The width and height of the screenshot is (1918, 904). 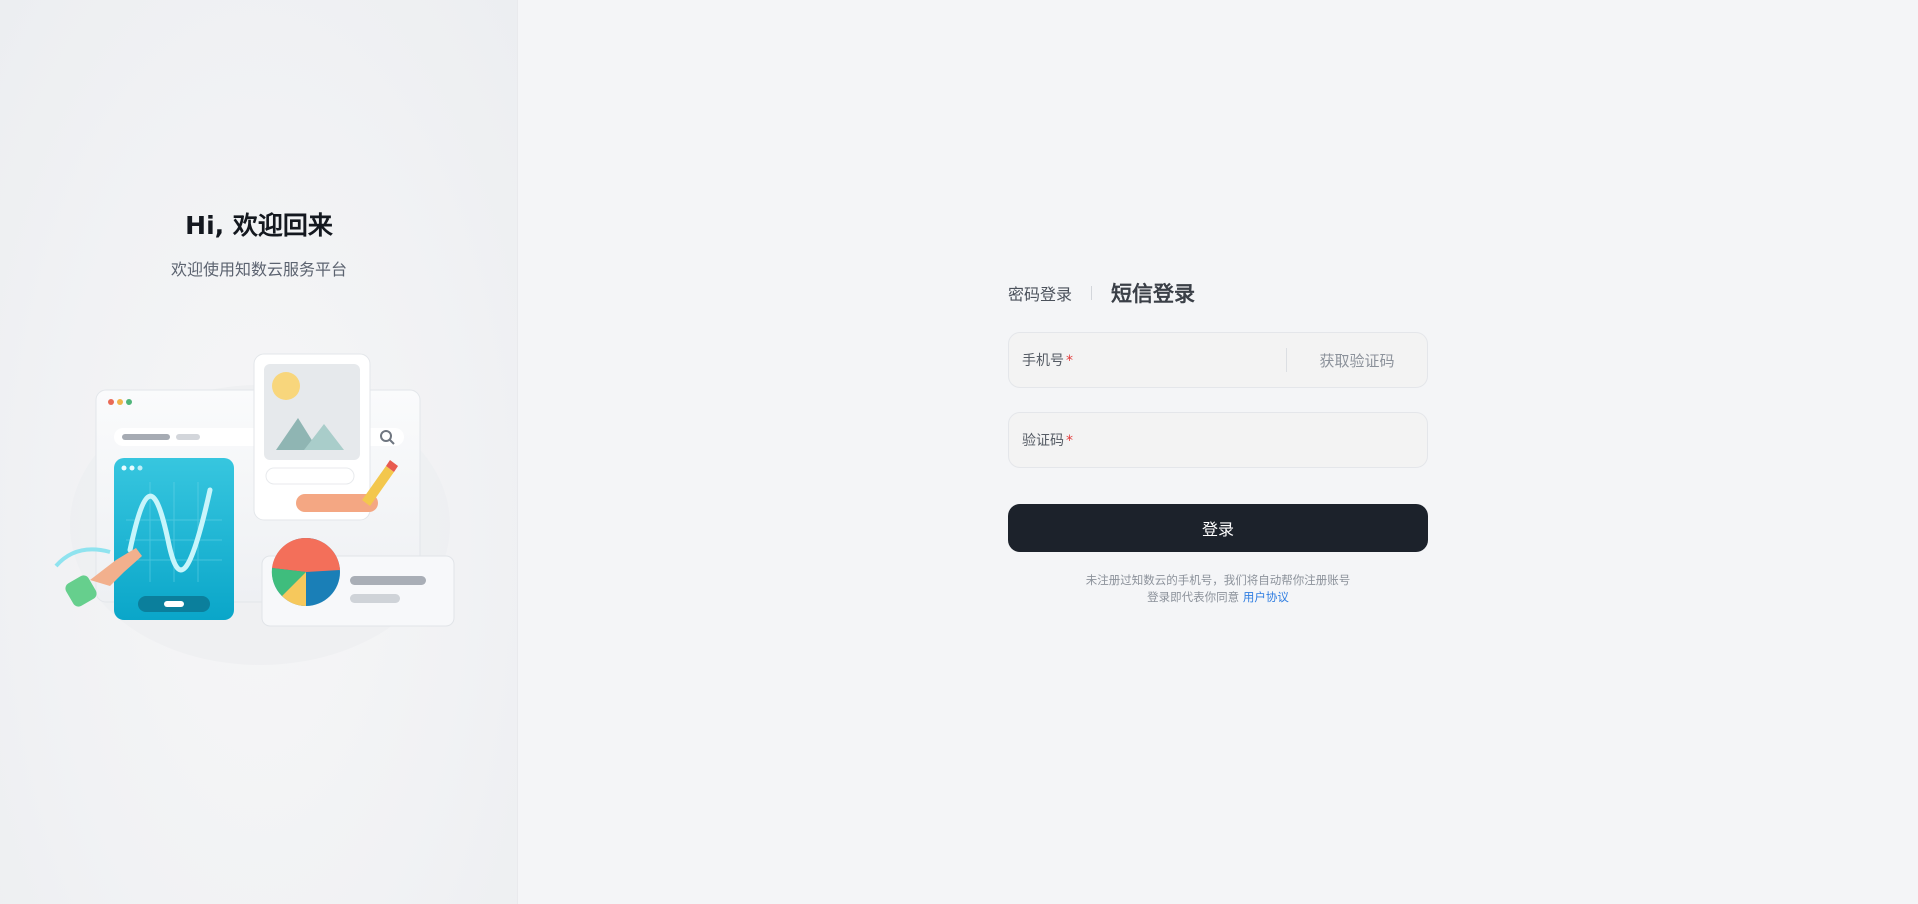 What do you see at coordinates (259, 225) in the screenshot?
I see `welcome-title: Hi, 欢迎回来` at bounding box center [259, 225].